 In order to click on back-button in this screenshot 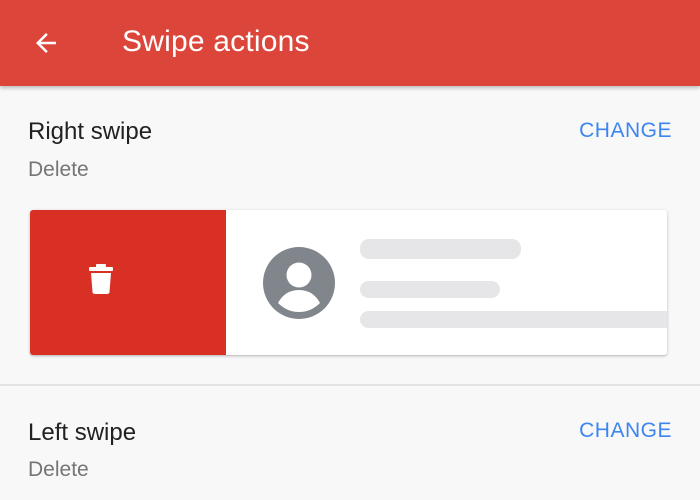, I will do `click(46, 43)`.